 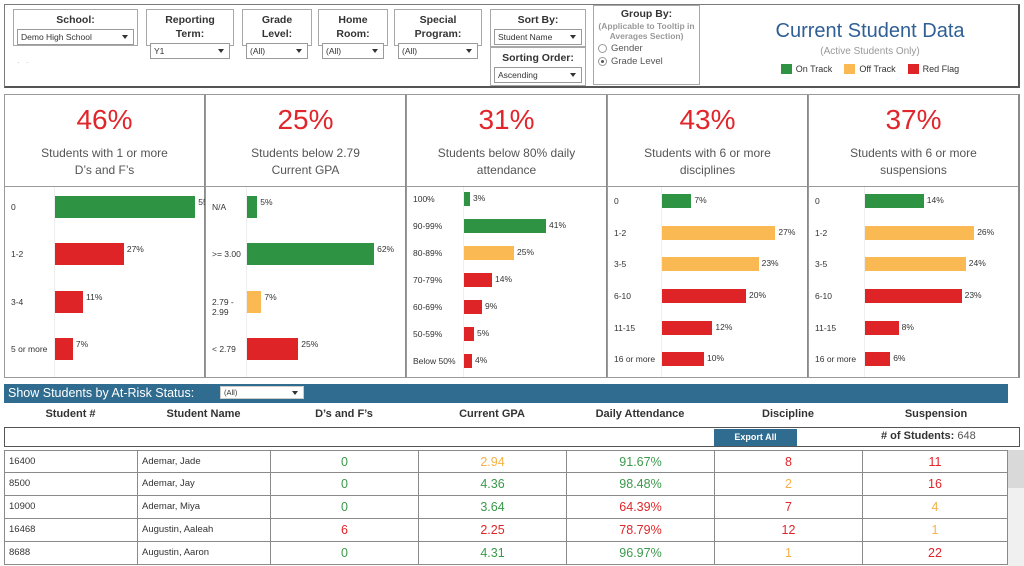 What do you see at coordinates (913, 119) in the screenshot?
I see `kpi-value: 37%` at bounding box center [913, 119].